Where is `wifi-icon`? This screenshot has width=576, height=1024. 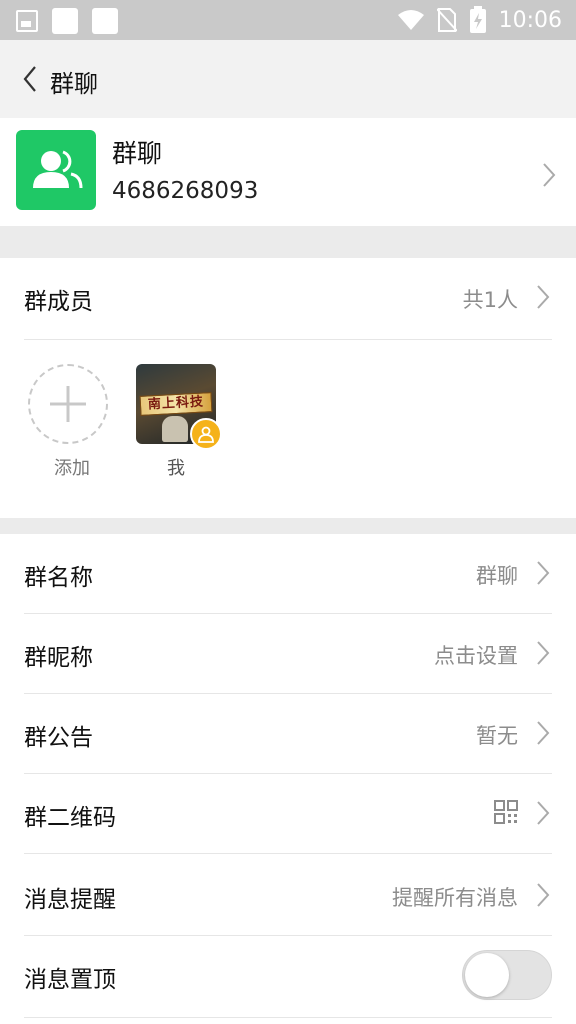
wifi-icon is located at coordinates (410, 20).